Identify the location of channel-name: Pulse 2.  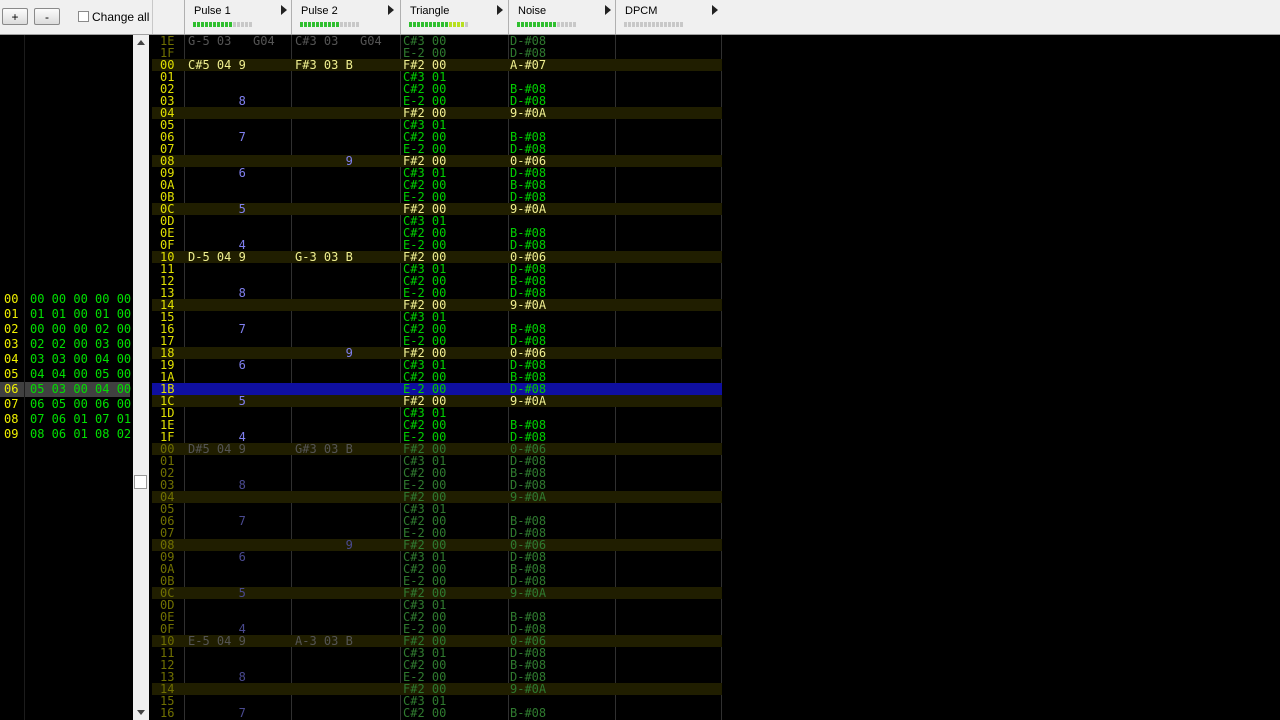
(319, 11).